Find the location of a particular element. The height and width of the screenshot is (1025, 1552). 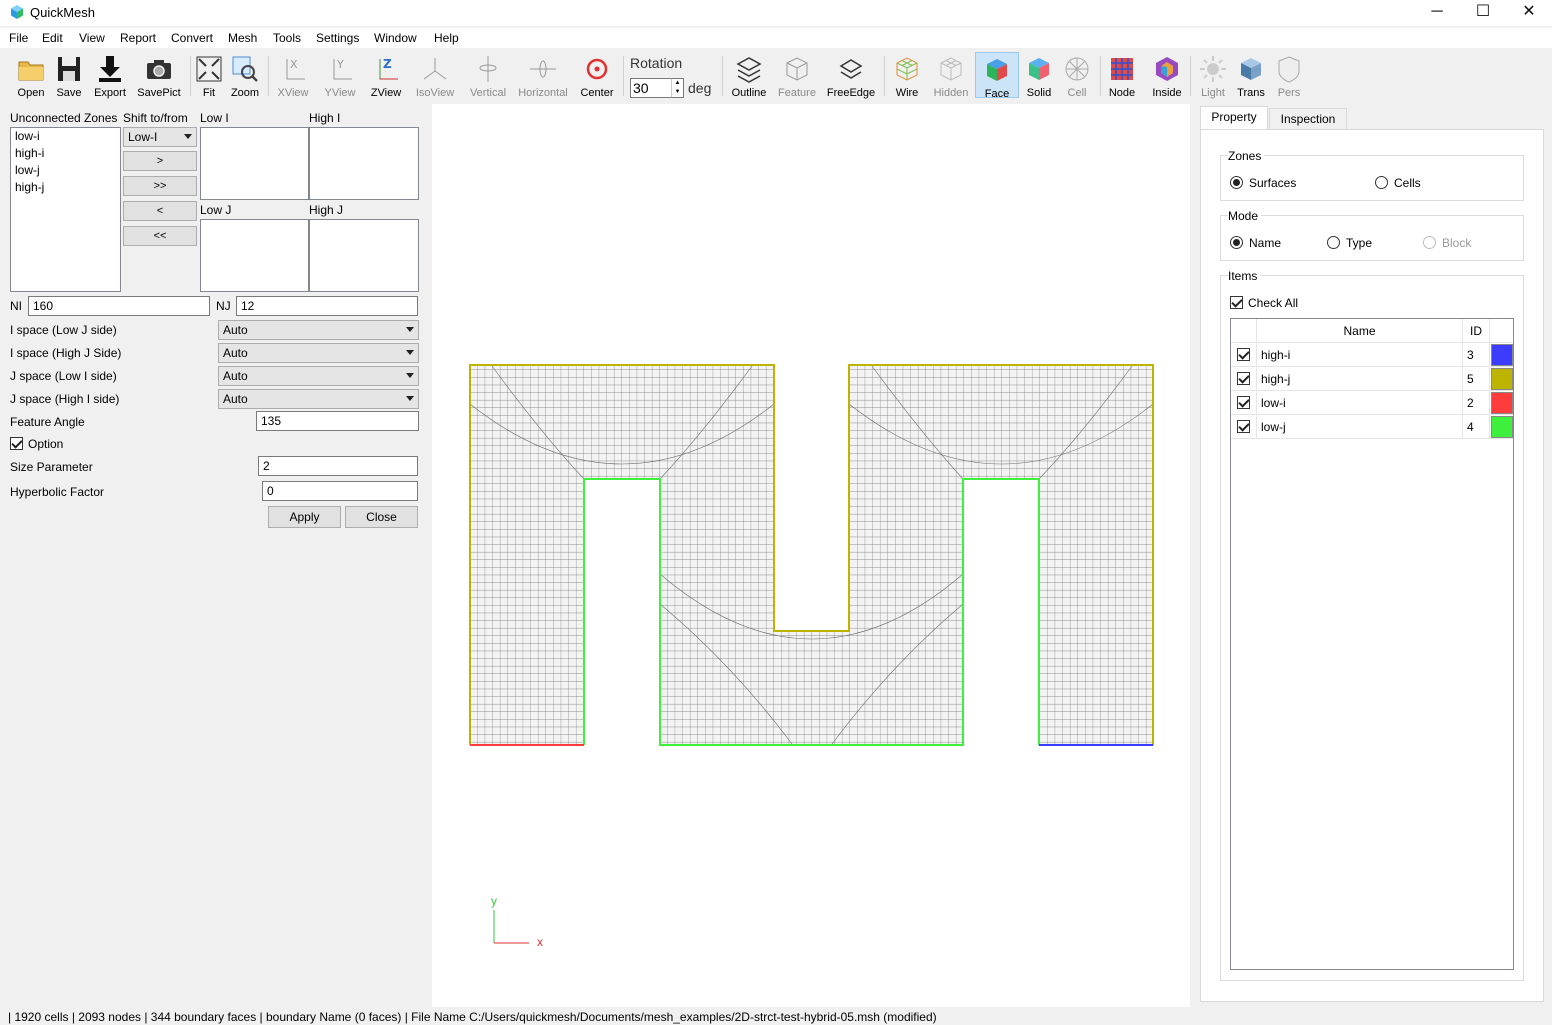

tab-property: Property is located at coordinates (1234, 118).